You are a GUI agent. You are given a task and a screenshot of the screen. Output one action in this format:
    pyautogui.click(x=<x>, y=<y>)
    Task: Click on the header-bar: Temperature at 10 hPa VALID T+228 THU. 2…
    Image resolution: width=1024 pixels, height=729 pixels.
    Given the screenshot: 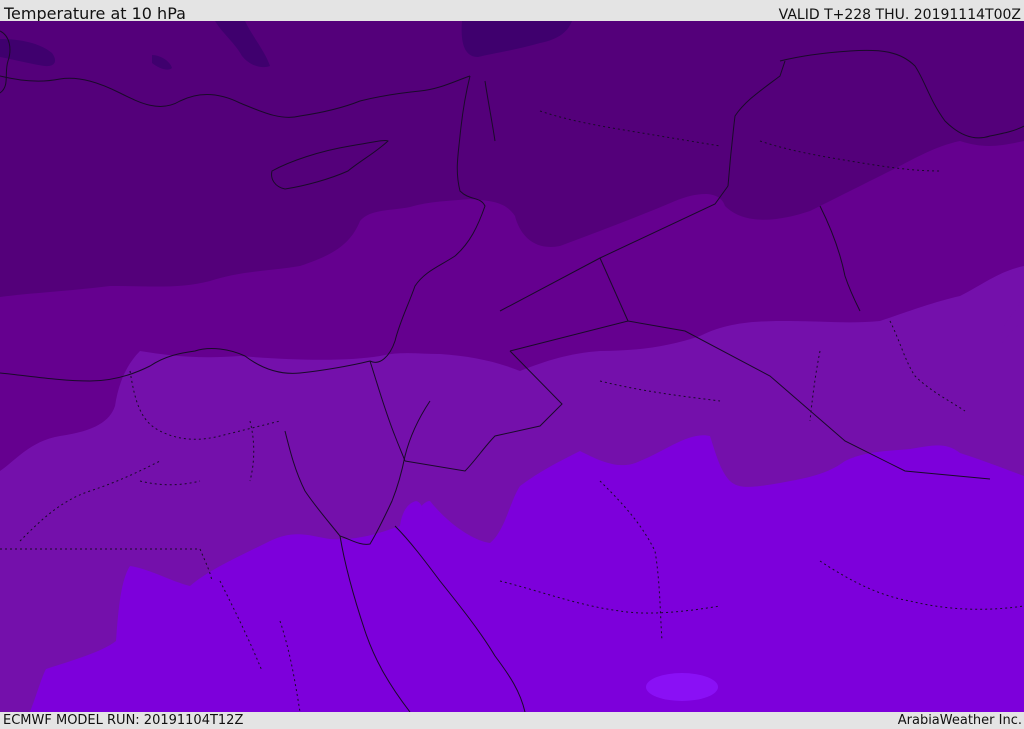 What is the action you would take?
    pyautogui.click(x=512, y=11)
    